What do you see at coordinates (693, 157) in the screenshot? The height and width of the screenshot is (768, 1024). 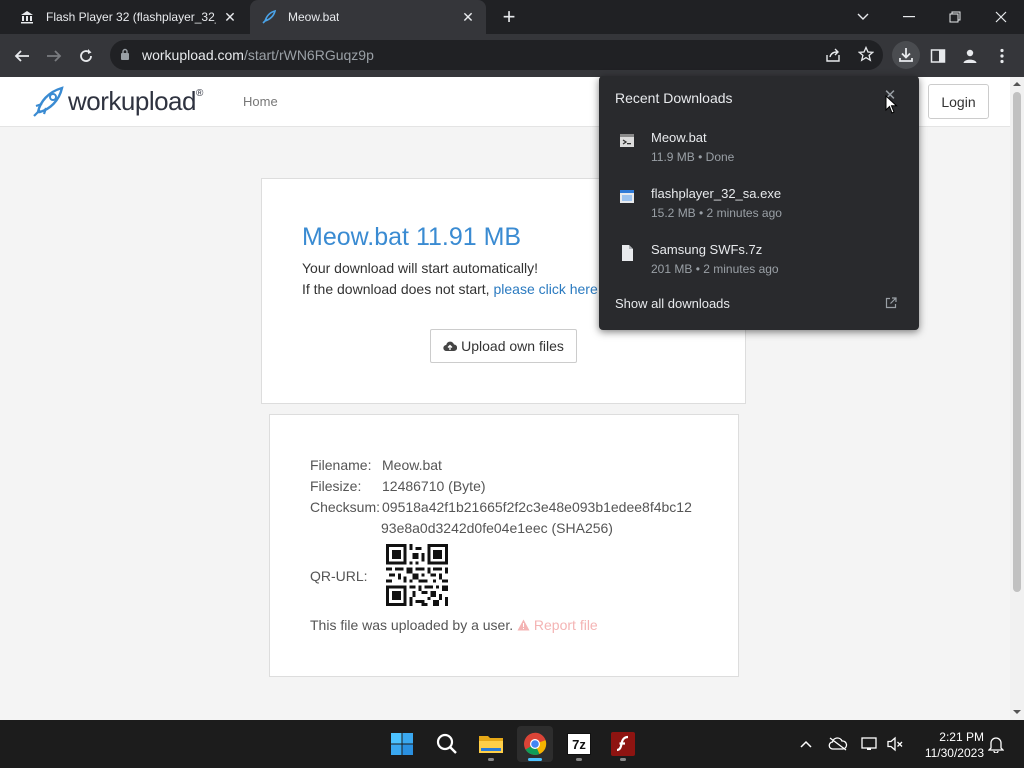 I see `download-file-status: 11.9 MB • Done` at bounding box center [693, 157].